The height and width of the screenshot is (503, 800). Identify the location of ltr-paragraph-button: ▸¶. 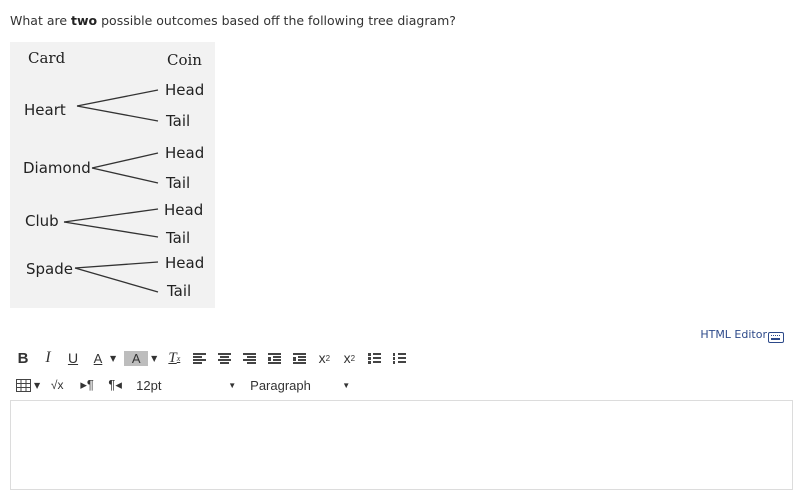
(87, 385).